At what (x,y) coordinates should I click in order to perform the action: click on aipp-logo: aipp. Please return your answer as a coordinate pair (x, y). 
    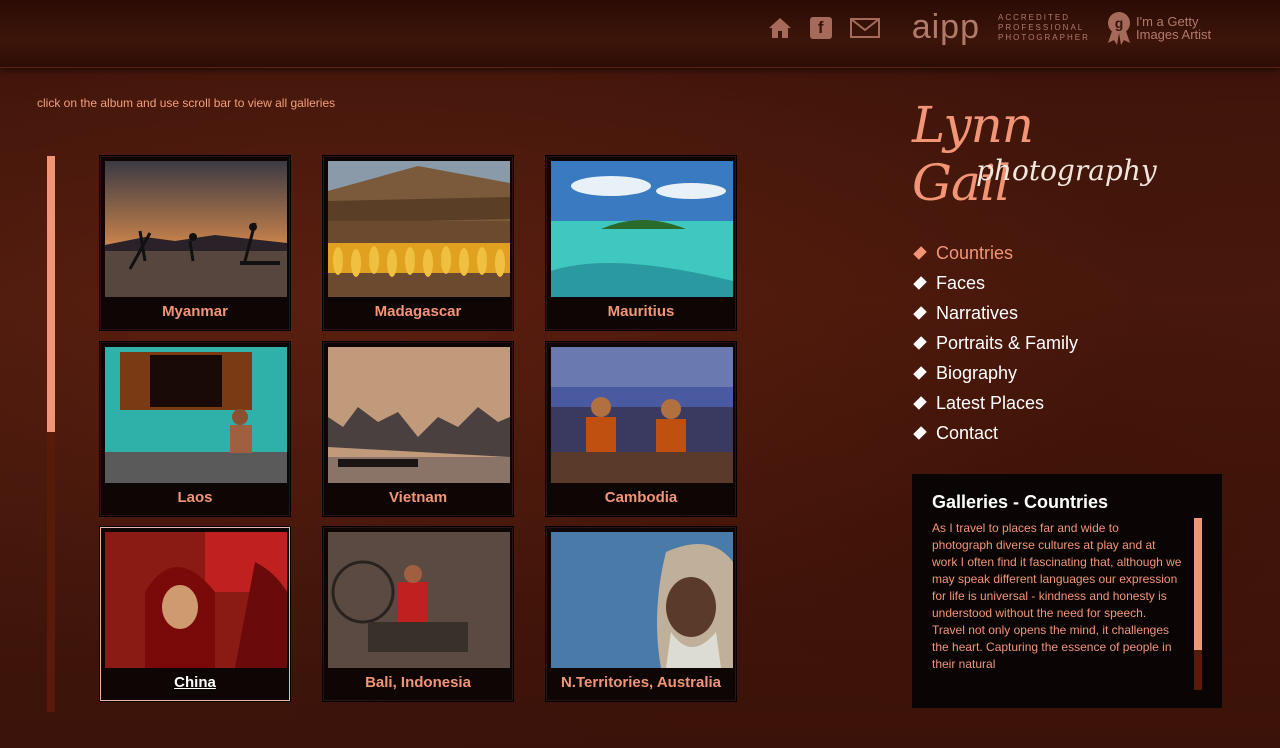
    Looking at the image, I should click on (946, 27).